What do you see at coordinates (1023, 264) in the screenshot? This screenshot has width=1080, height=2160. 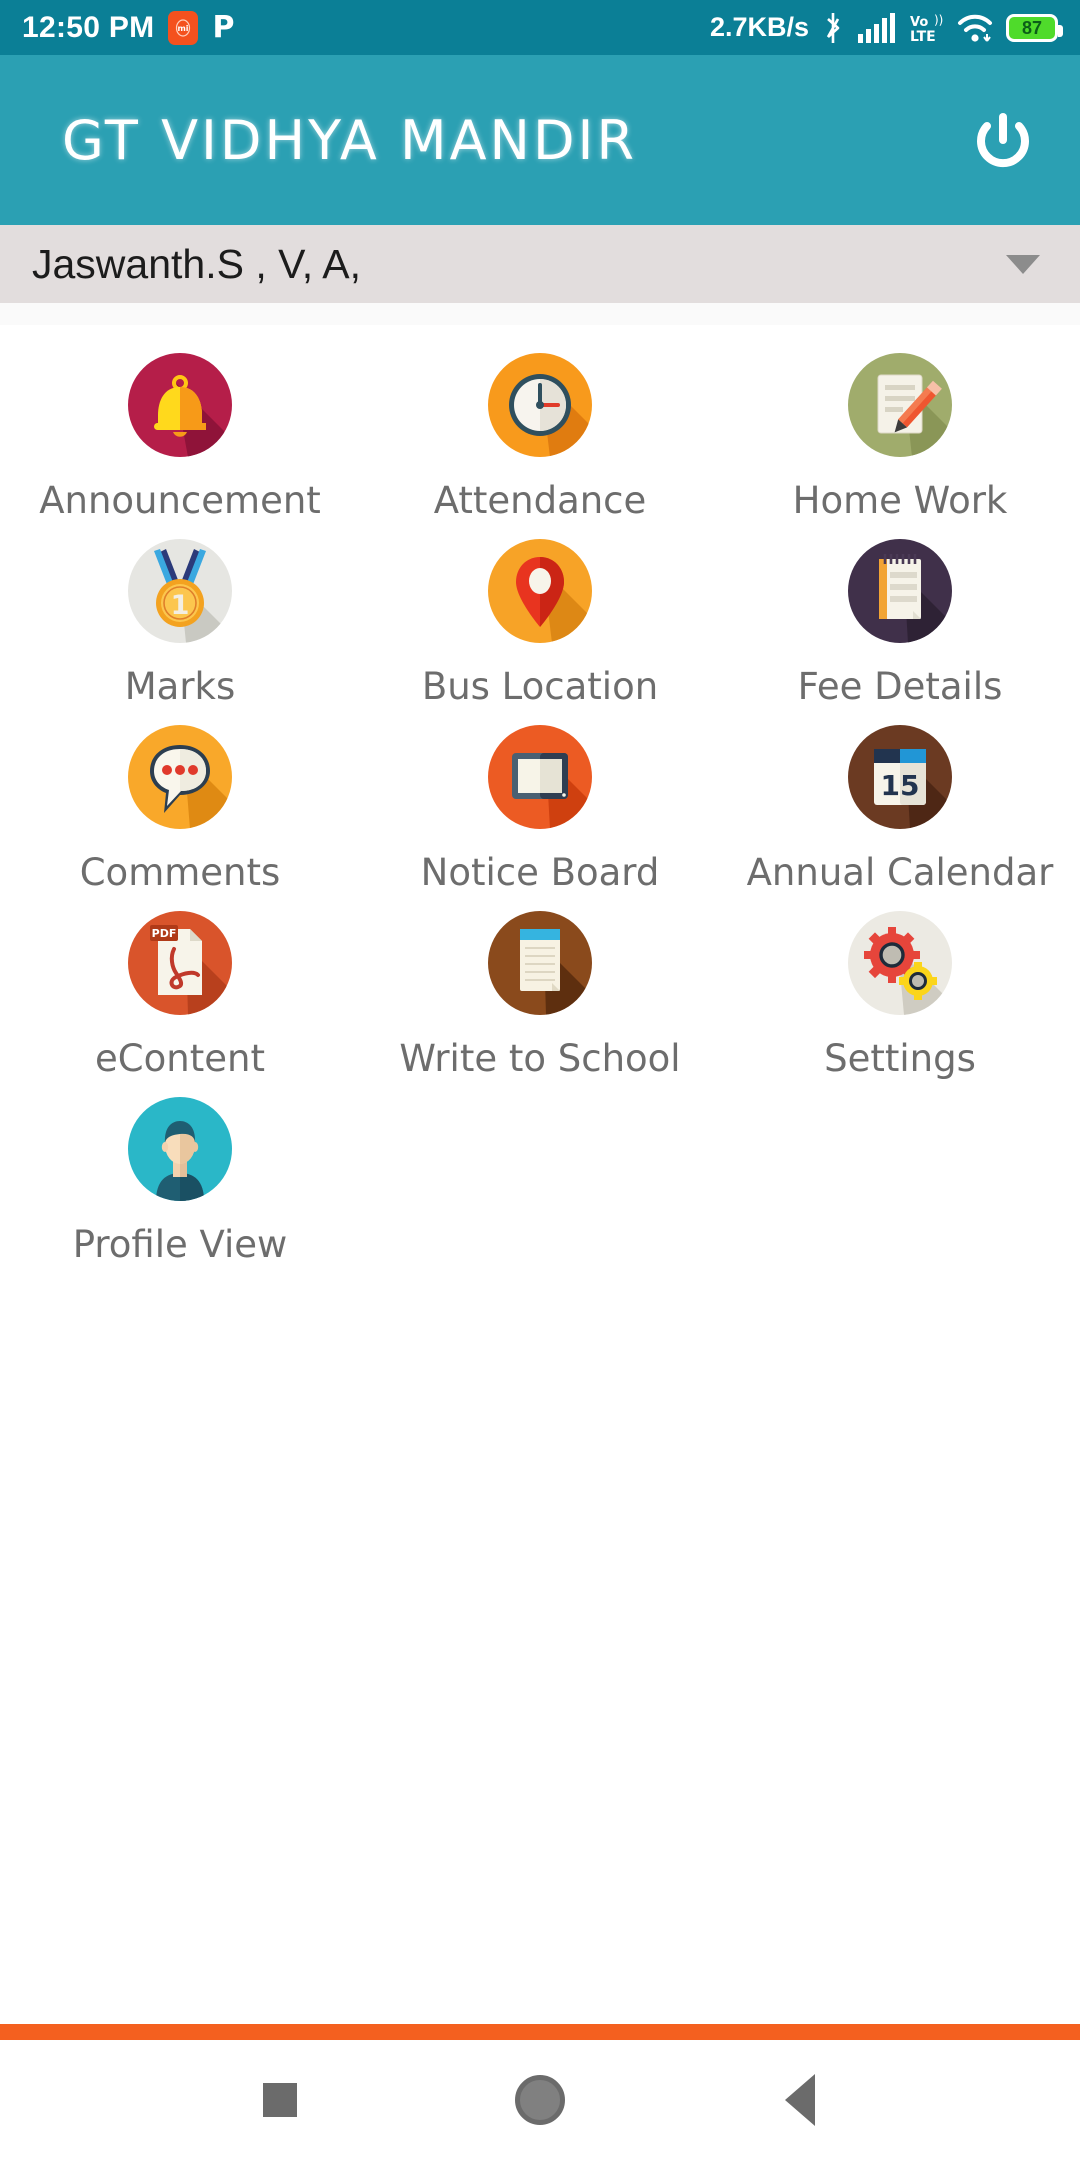 I see `chevron-down-icon` at bounding box center [1023, 264].